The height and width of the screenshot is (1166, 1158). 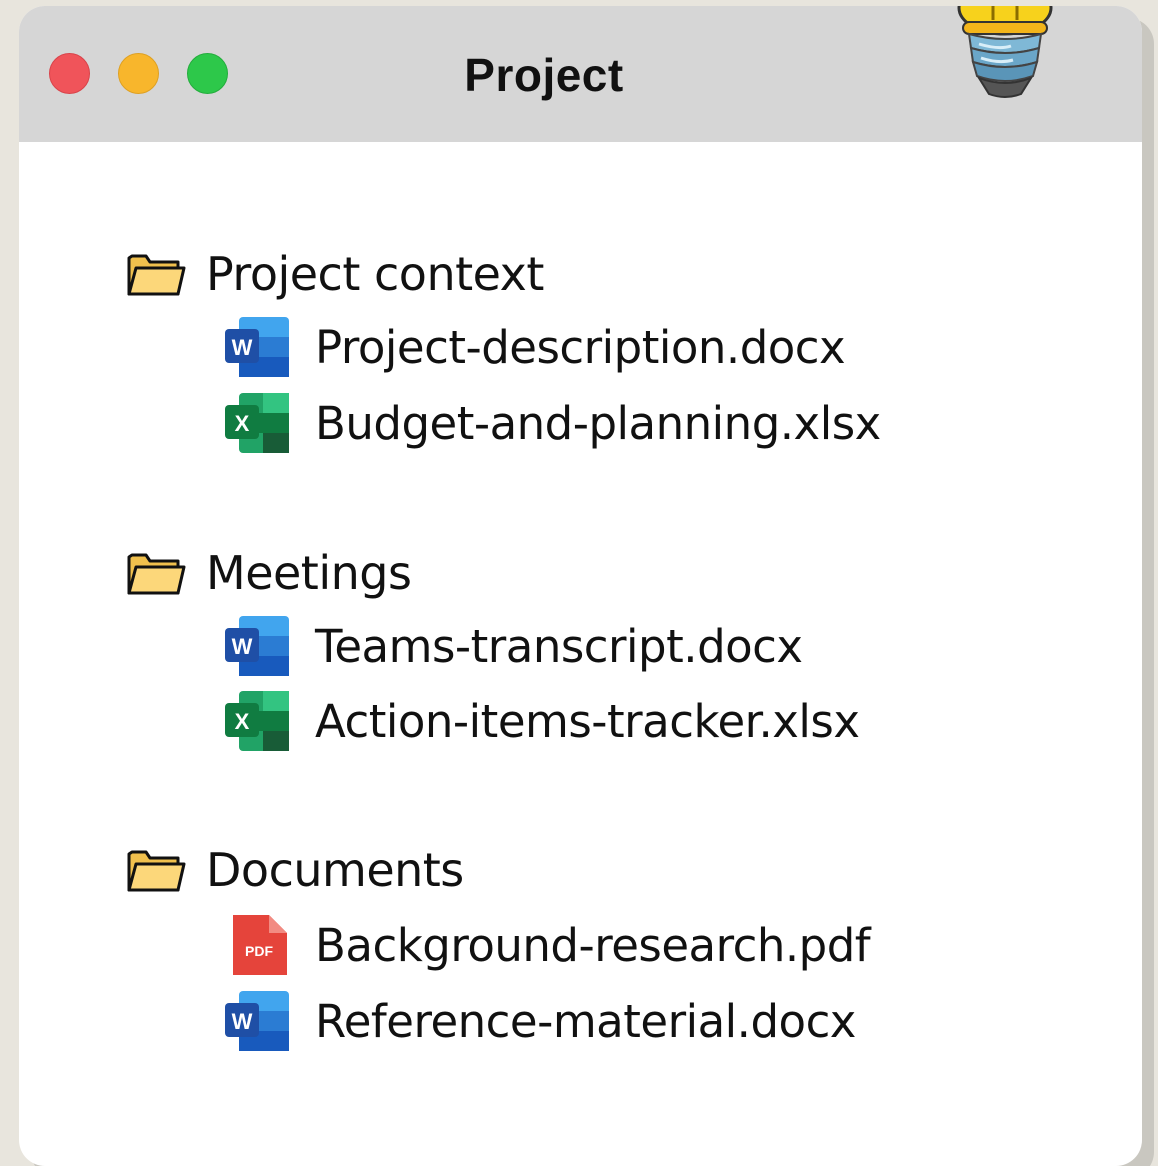 I want to click on file-item: X Action-items-tracker.xlsx, so click(x=540, y=721).